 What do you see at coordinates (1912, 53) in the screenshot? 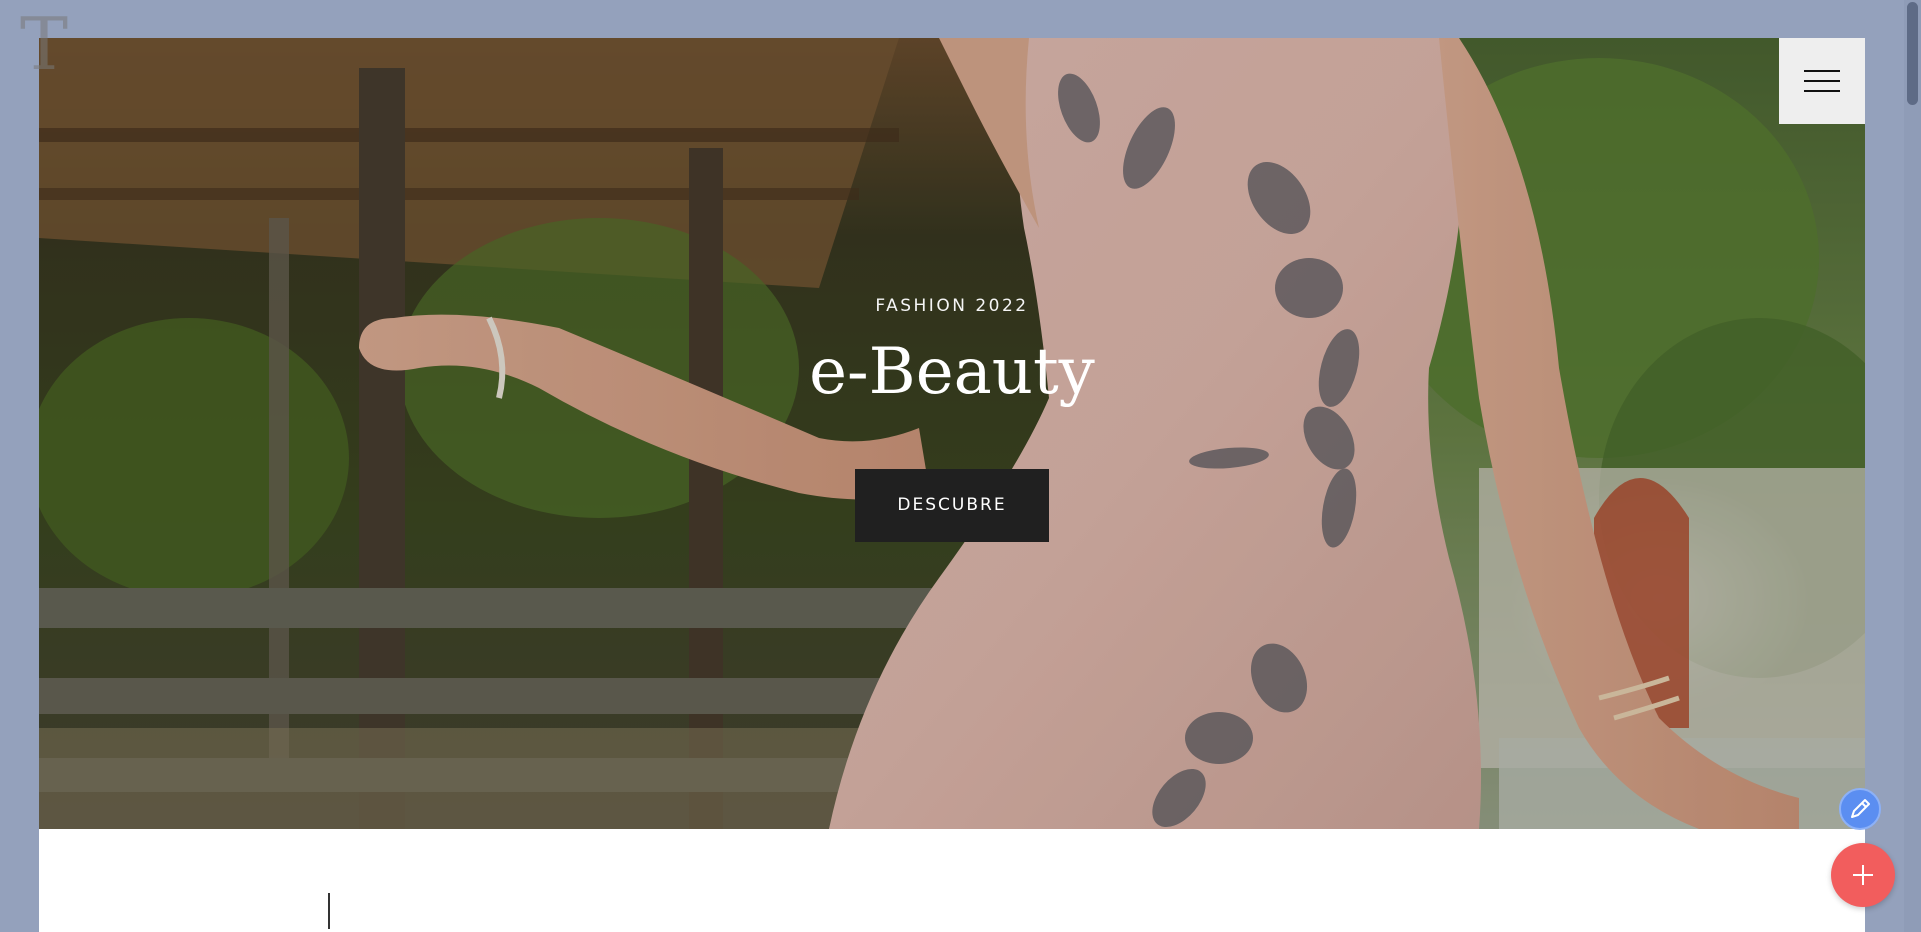
I see `scrollbar-thumb` at bounding box center [1912, 53].